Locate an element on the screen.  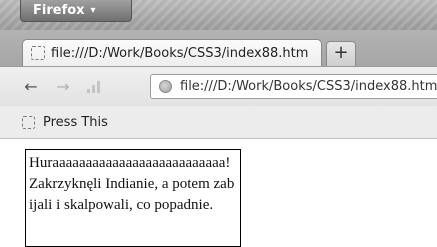
new-tab-button: + is located at coordinates (341, 53).